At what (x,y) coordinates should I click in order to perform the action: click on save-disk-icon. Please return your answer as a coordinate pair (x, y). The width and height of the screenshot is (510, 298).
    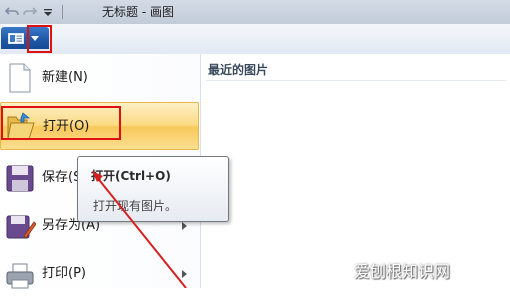
    Looking at the image, I should click on (20, 178).